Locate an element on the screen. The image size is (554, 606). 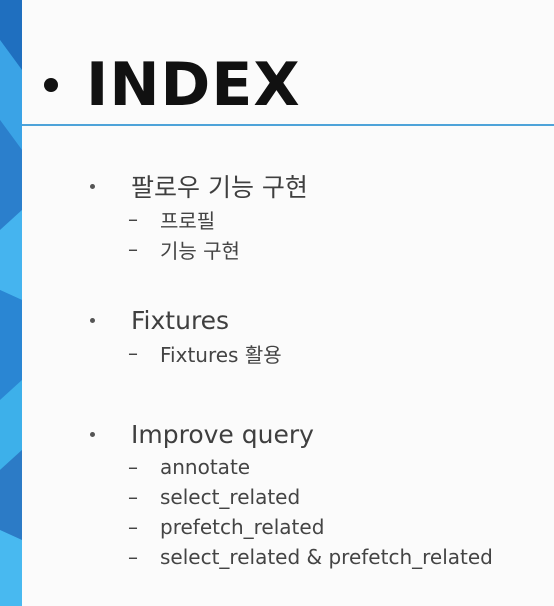
section-heading: 팔로우 기능 구현 is located at coordinates (197, 186).